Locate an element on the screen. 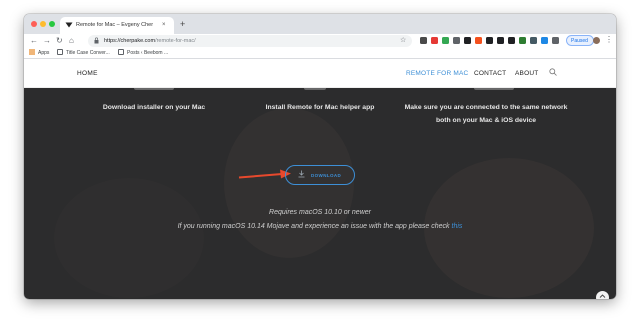  issue-link: this is located at coordinates (457, 226).